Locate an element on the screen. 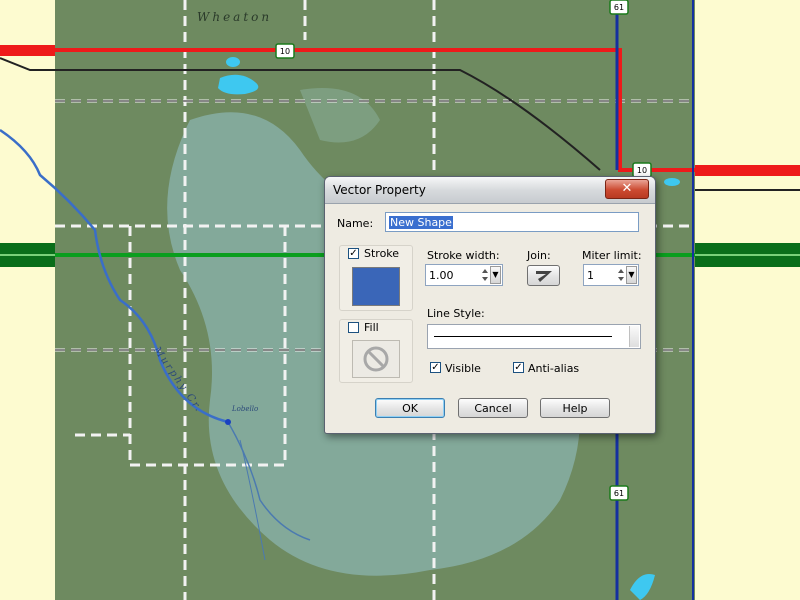  stroke-color-swatch is located at coordinates (376, 286).